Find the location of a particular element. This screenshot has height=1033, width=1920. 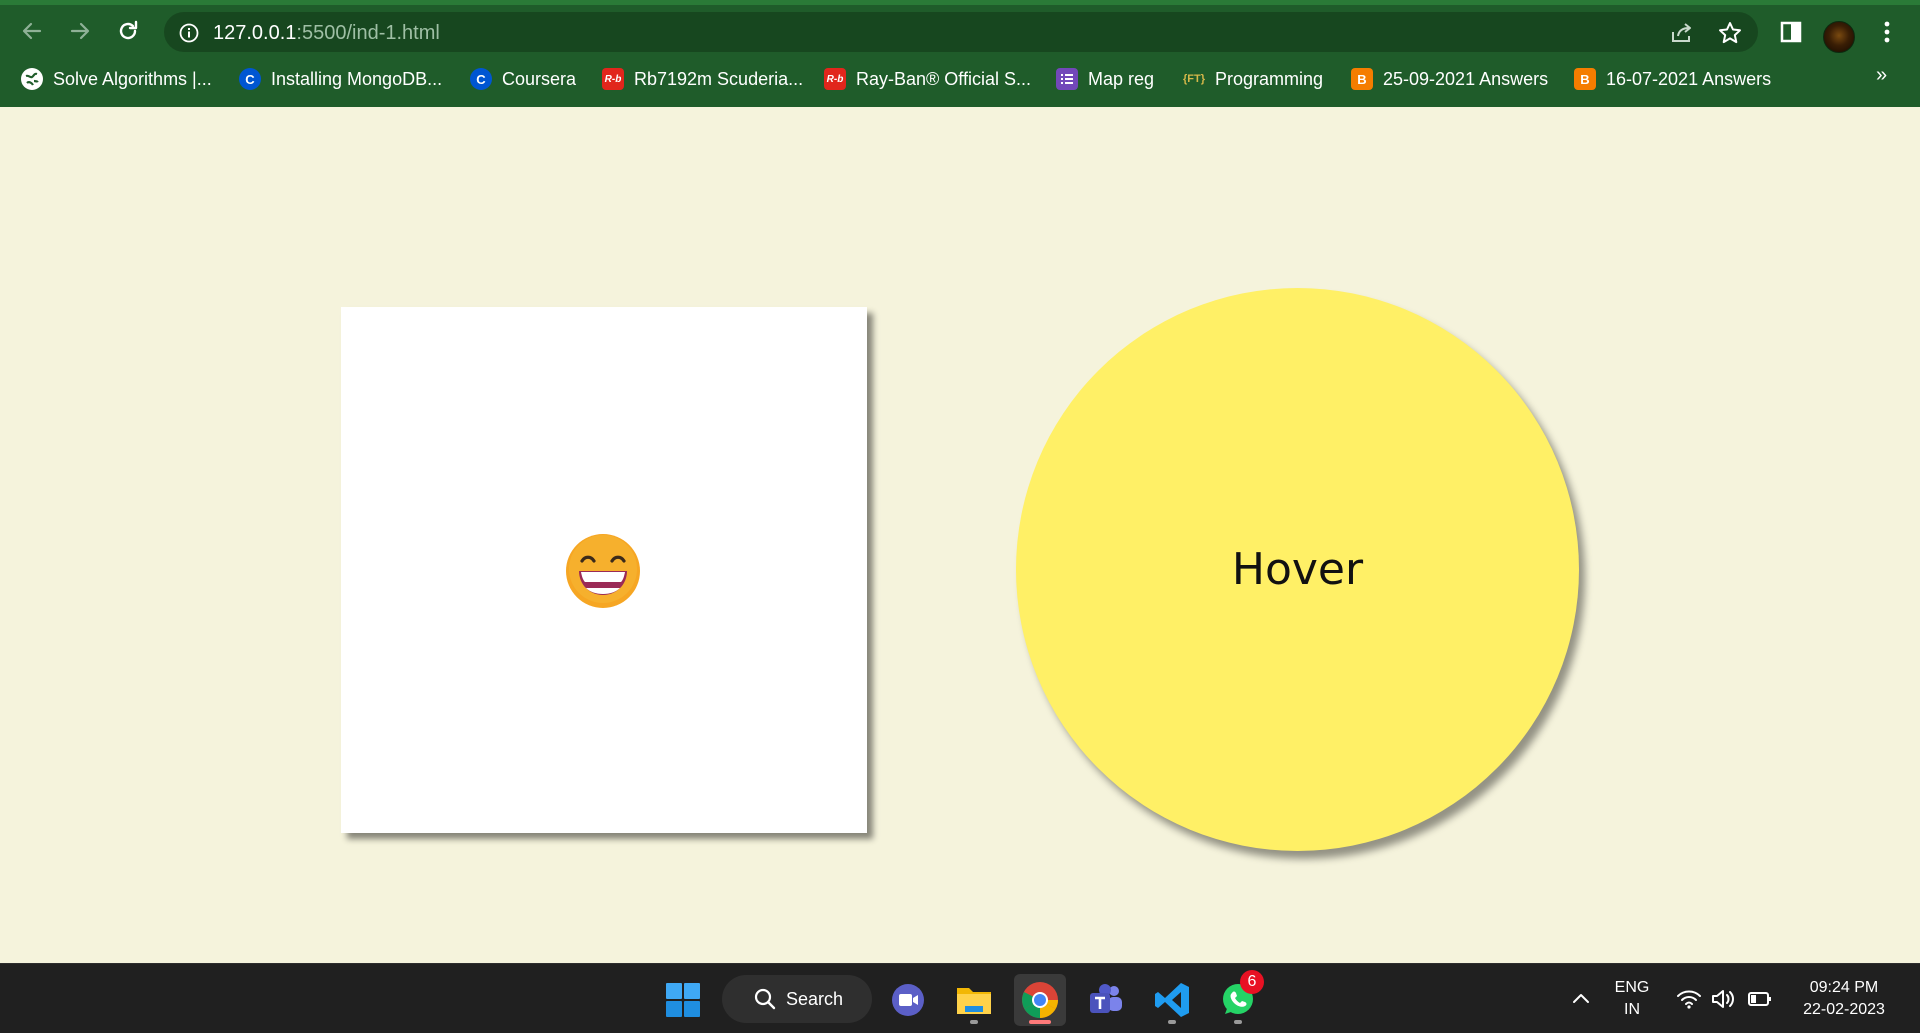

reload-button is located at coordinates (128, 31).